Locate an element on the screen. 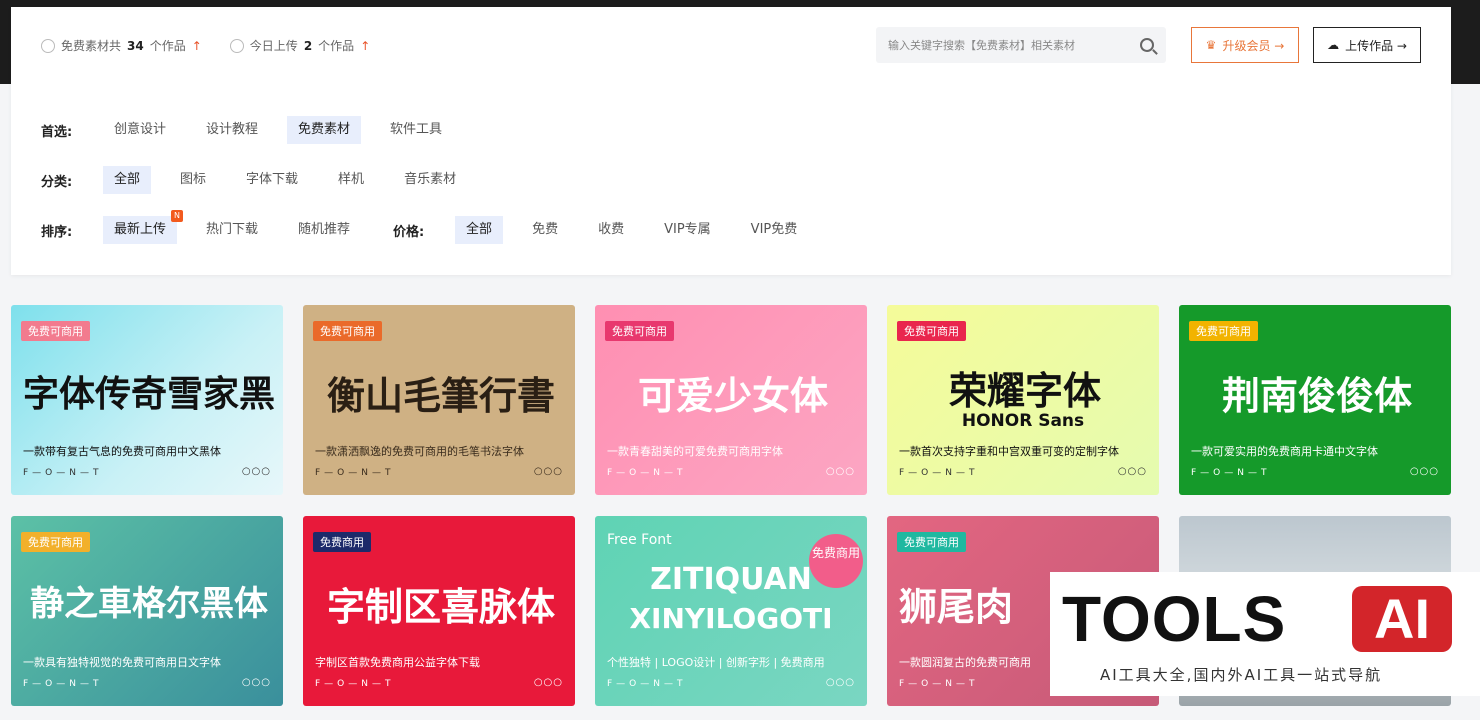 The height and width of the screenshot is (720, 1480). today-count: 2 is located at coordinates (308, 45).